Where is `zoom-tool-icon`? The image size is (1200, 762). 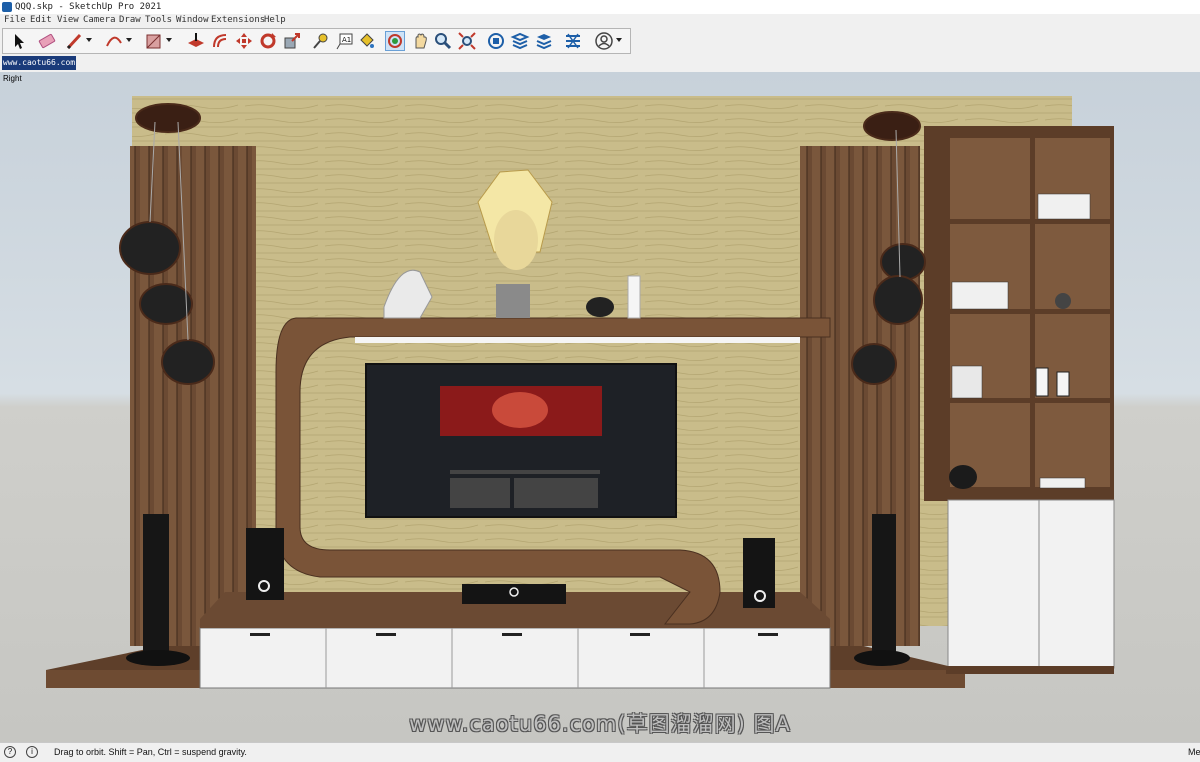 zoom-tool-icon is located at coordinates (443, 41).